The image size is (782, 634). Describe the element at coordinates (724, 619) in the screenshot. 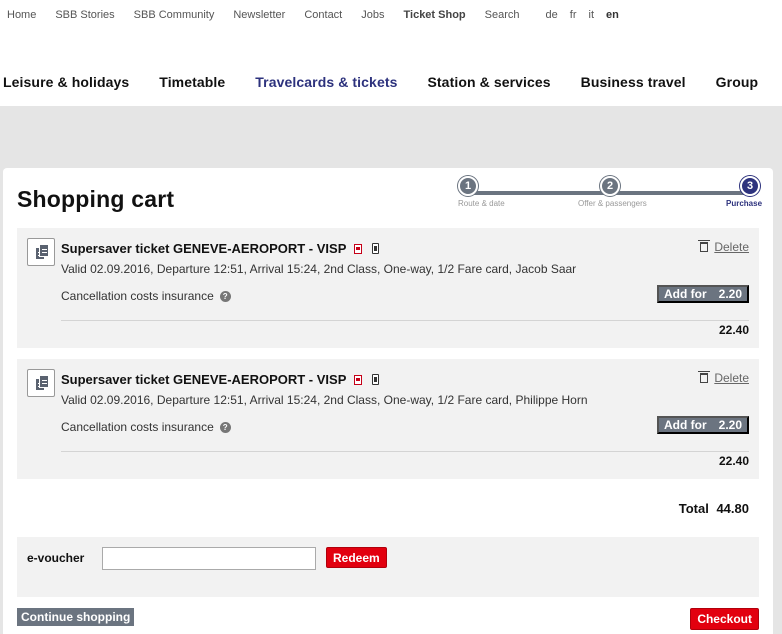

I see `checkout-button: Checkout` at that location.